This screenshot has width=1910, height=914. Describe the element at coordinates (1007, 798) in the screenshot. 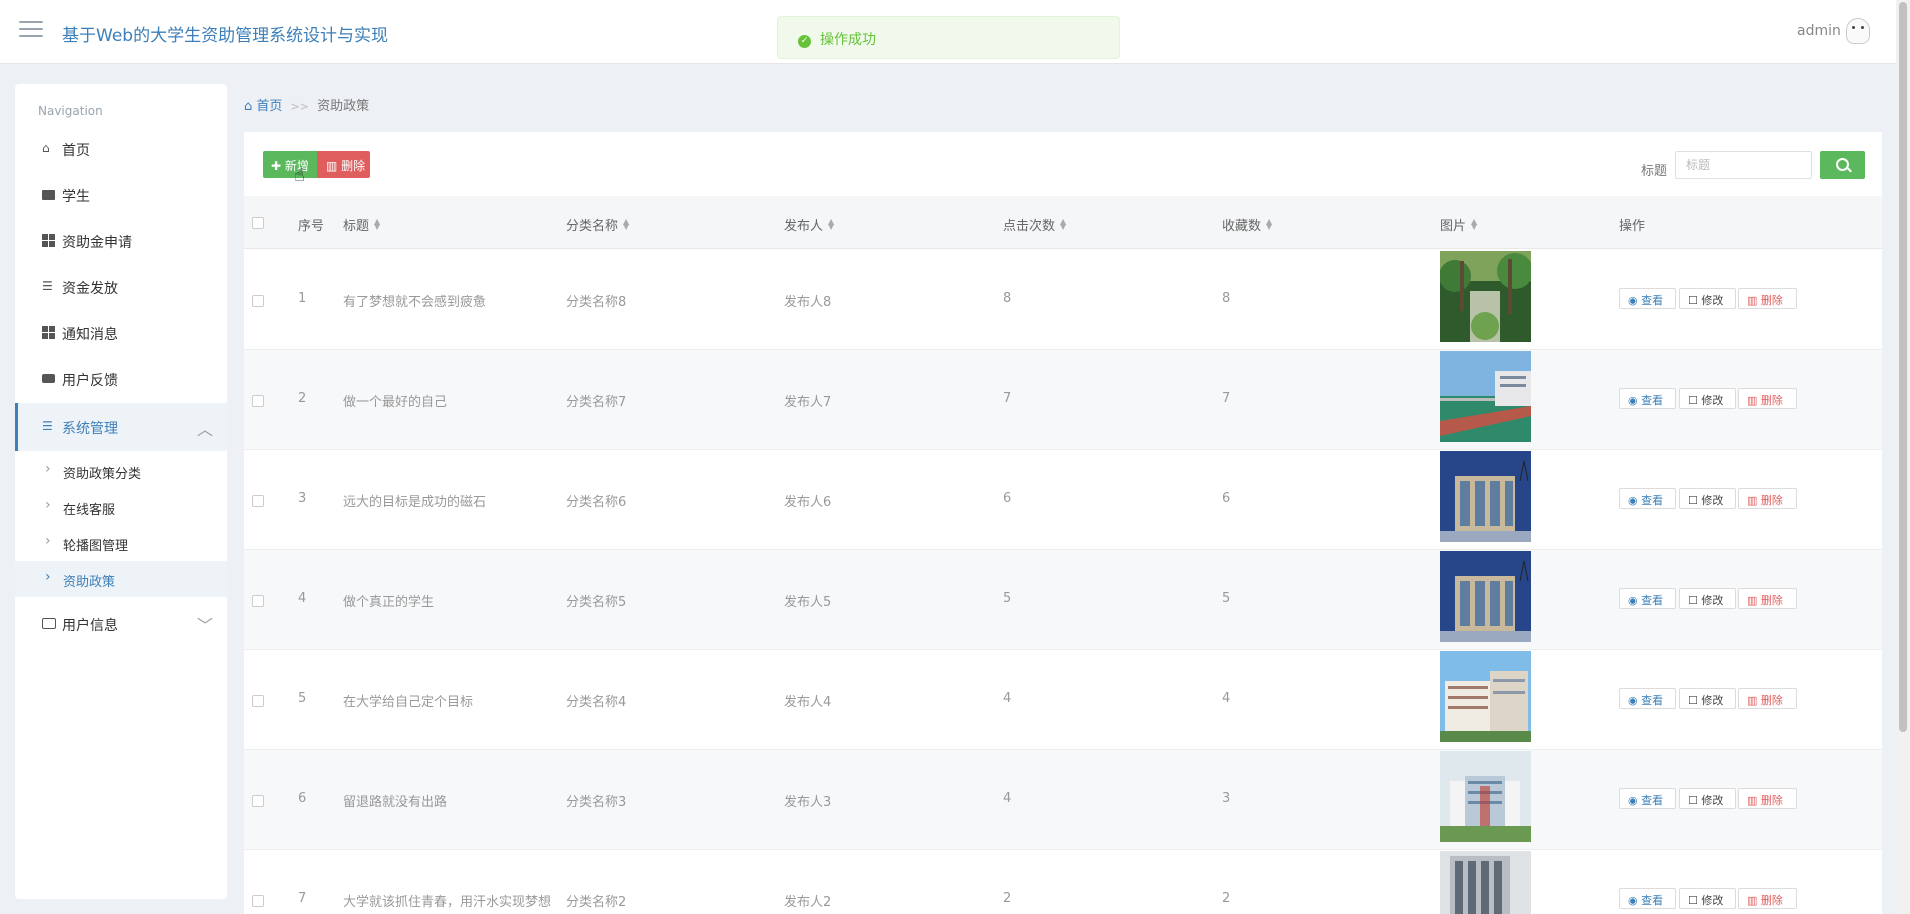

I see `cell-clicks: 4` at that location.